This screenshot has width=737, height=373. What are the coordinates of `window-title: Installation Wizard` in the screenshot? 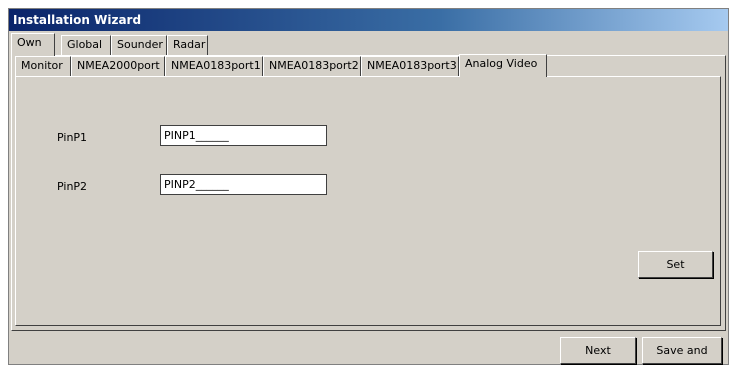 It's located at (368, 20).